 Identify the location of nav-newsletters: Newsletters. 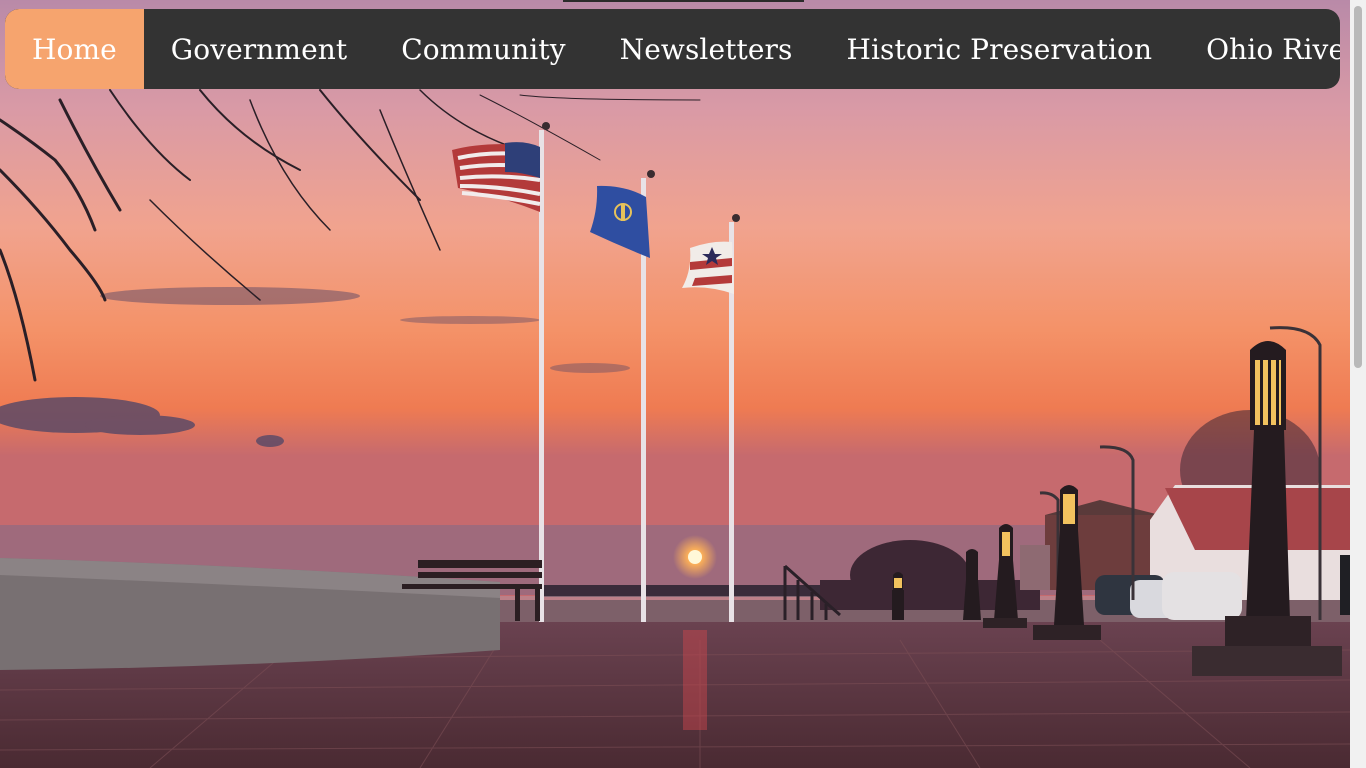
(706, 49).